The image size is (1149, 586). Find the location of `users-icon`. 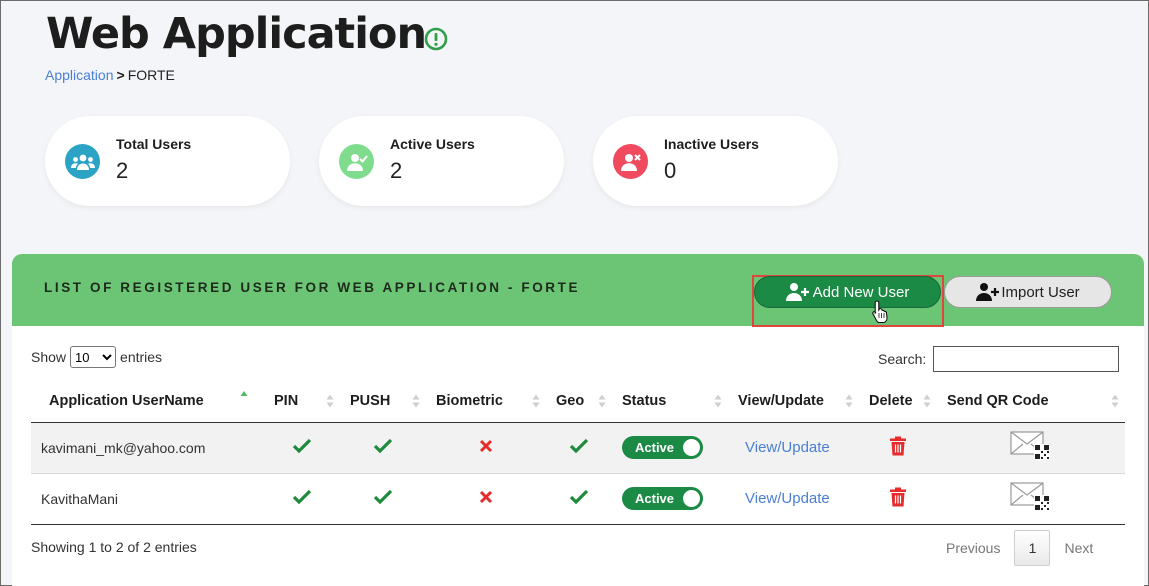

users-icon is located at coordinates (82, 161).